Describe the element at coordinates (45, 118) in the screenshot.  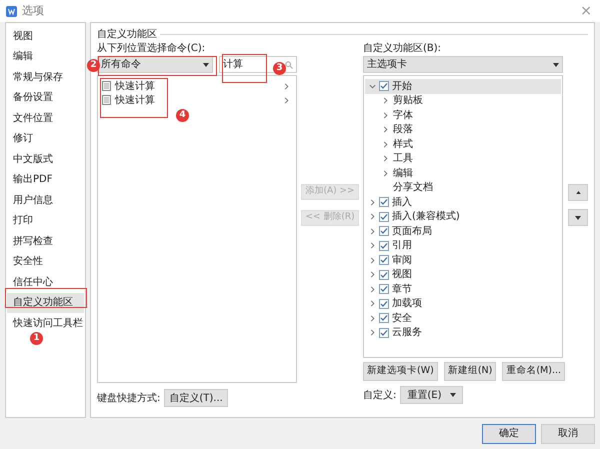
I see `sidebar-item: 文件位置` at that location.